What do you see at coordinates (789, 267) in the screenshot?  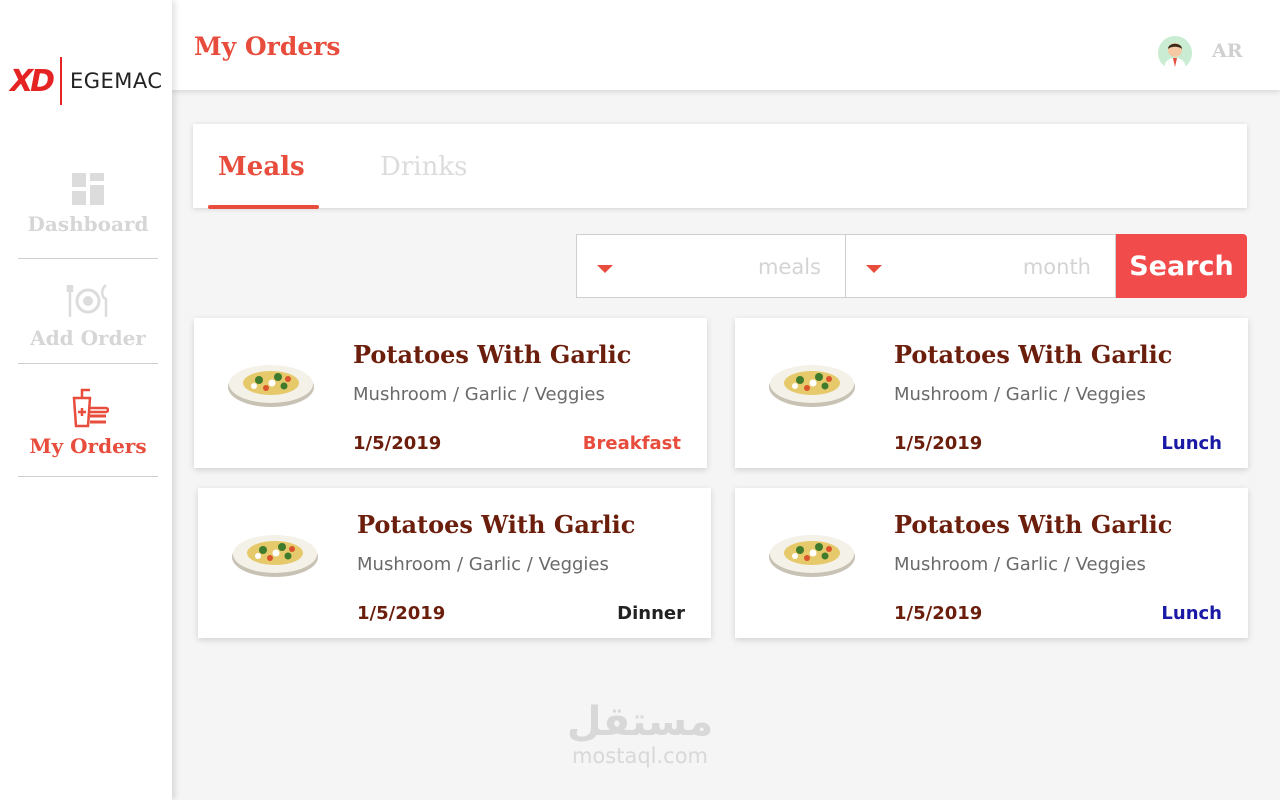 I see `meals-select-placeholder: meals` at bounding box center [789, 267].